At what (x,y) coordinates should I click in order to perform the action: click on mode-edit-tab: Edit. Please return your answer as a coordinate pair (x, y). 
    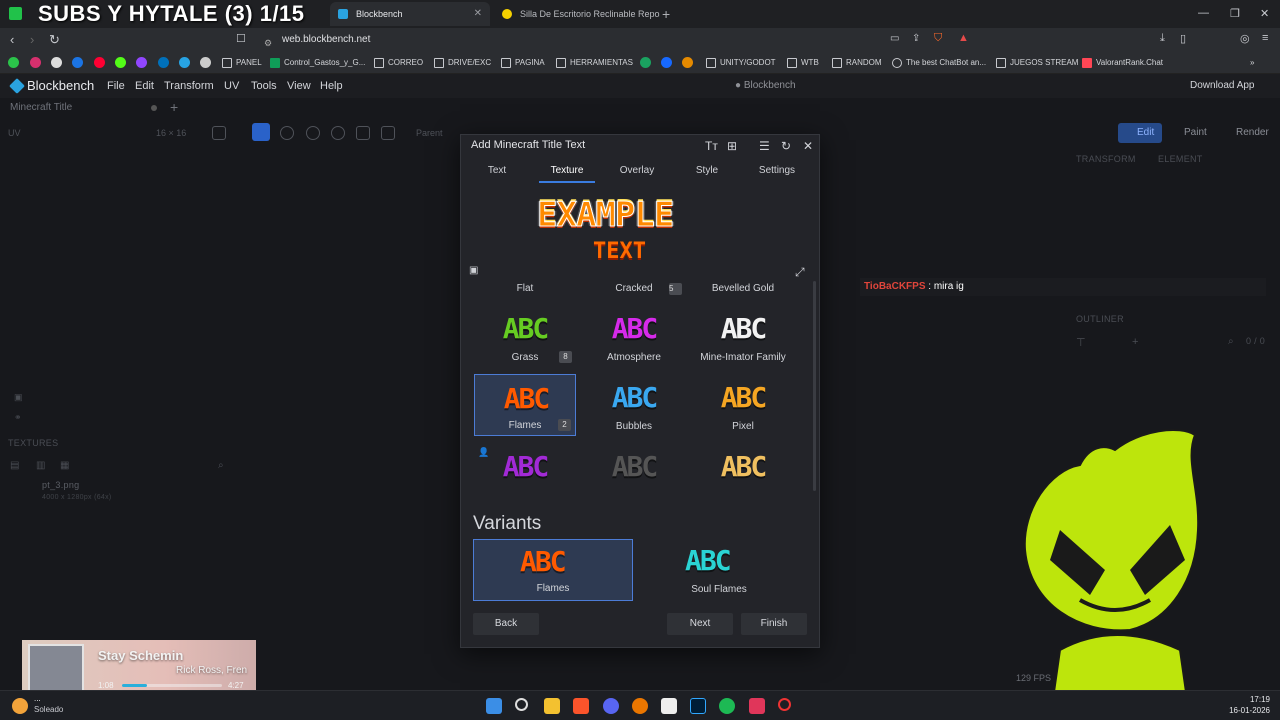
    Looking at the image, I should click on (1140, 133).